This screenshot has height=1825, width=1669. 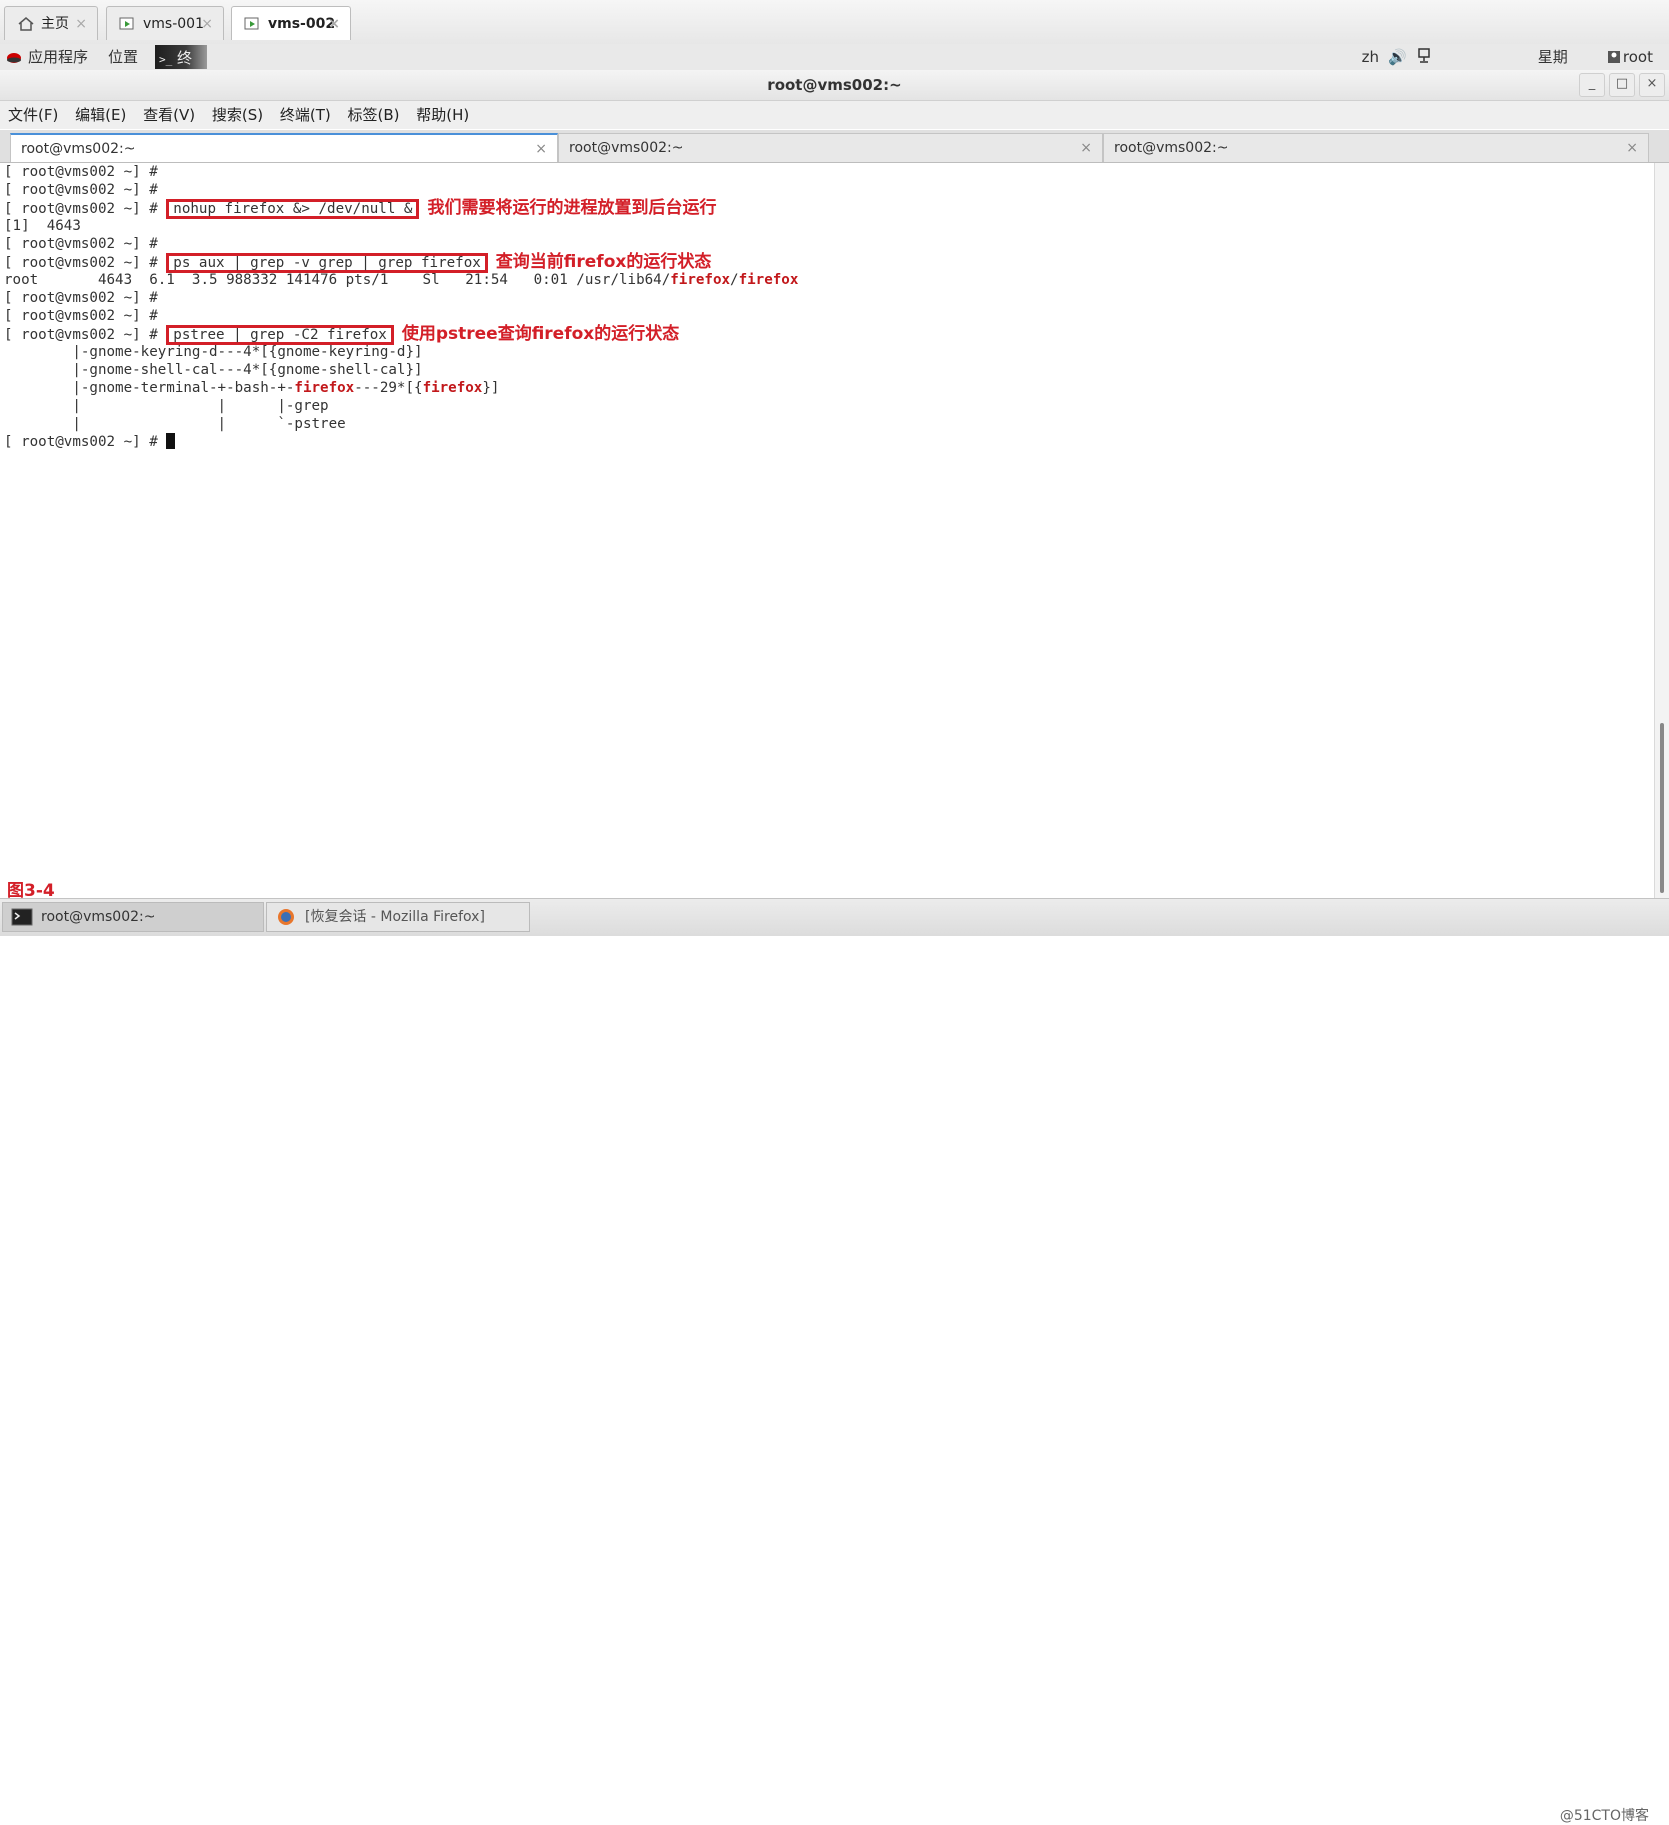 I want to click on menu-help: 帮助(H), so click(x=442, y=115).